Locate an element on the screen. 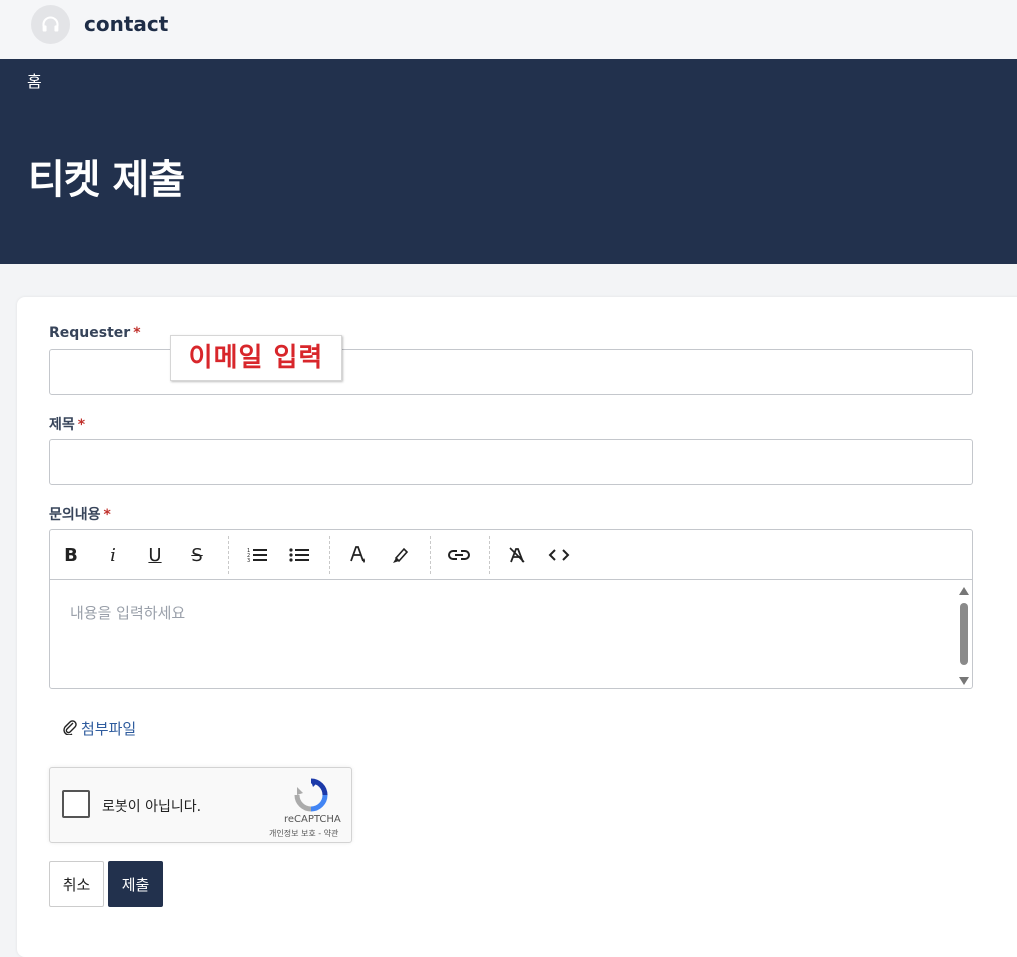  editor-scrollbar is located at coordinates (964, 635).